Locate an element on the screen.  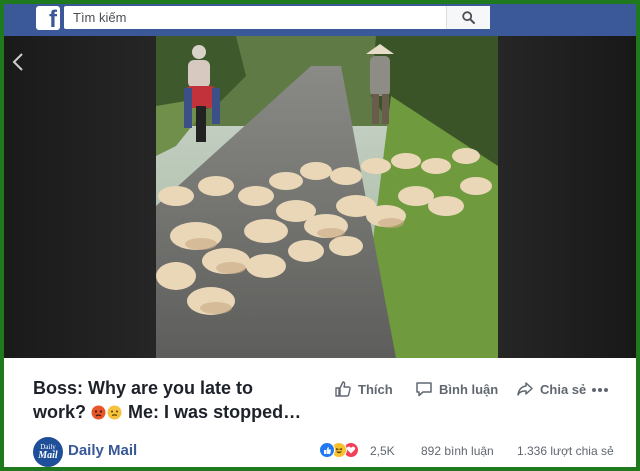
search-icon is located at coordinates (468, 17).